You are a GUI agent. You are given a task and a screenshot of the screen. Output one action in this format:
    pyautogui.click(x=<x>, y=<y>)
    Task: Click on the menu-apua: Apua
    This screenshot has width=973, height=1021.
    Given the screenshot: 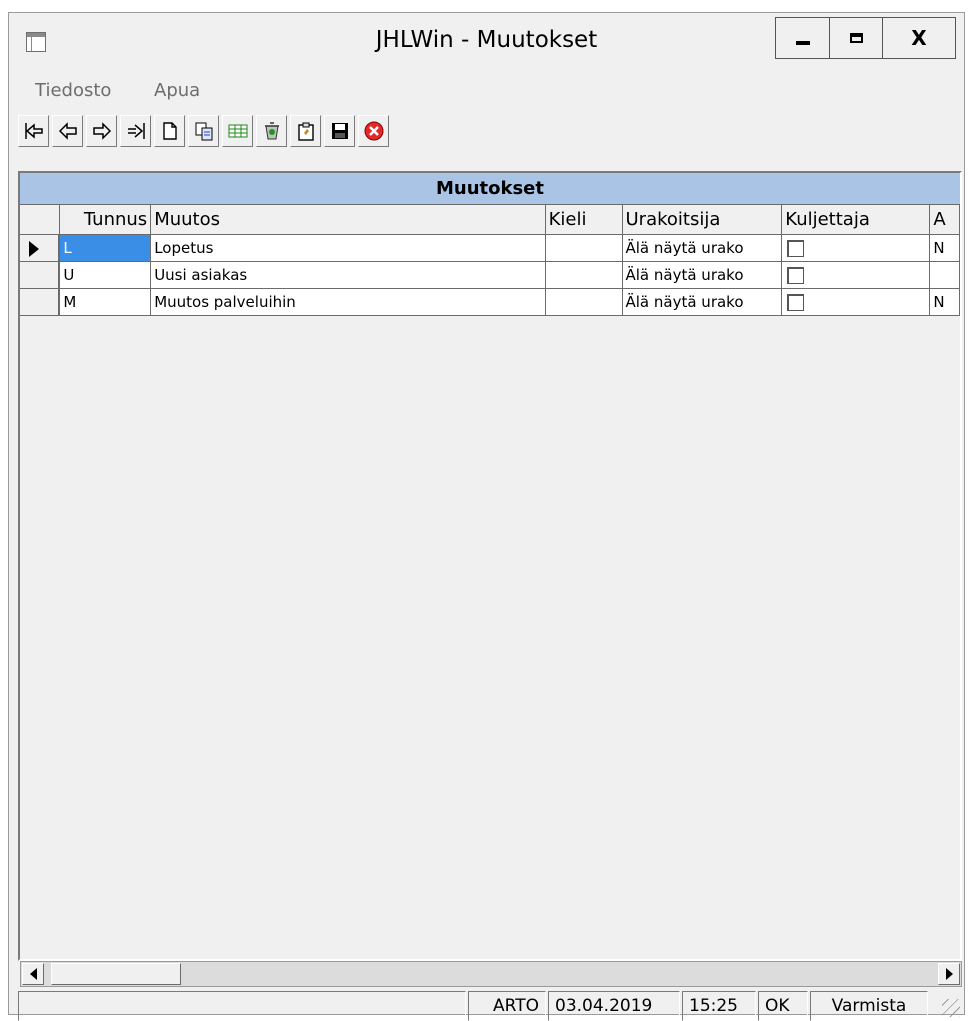 What is the action you would take?
    pyautogui.click(x=177, y=90)
    